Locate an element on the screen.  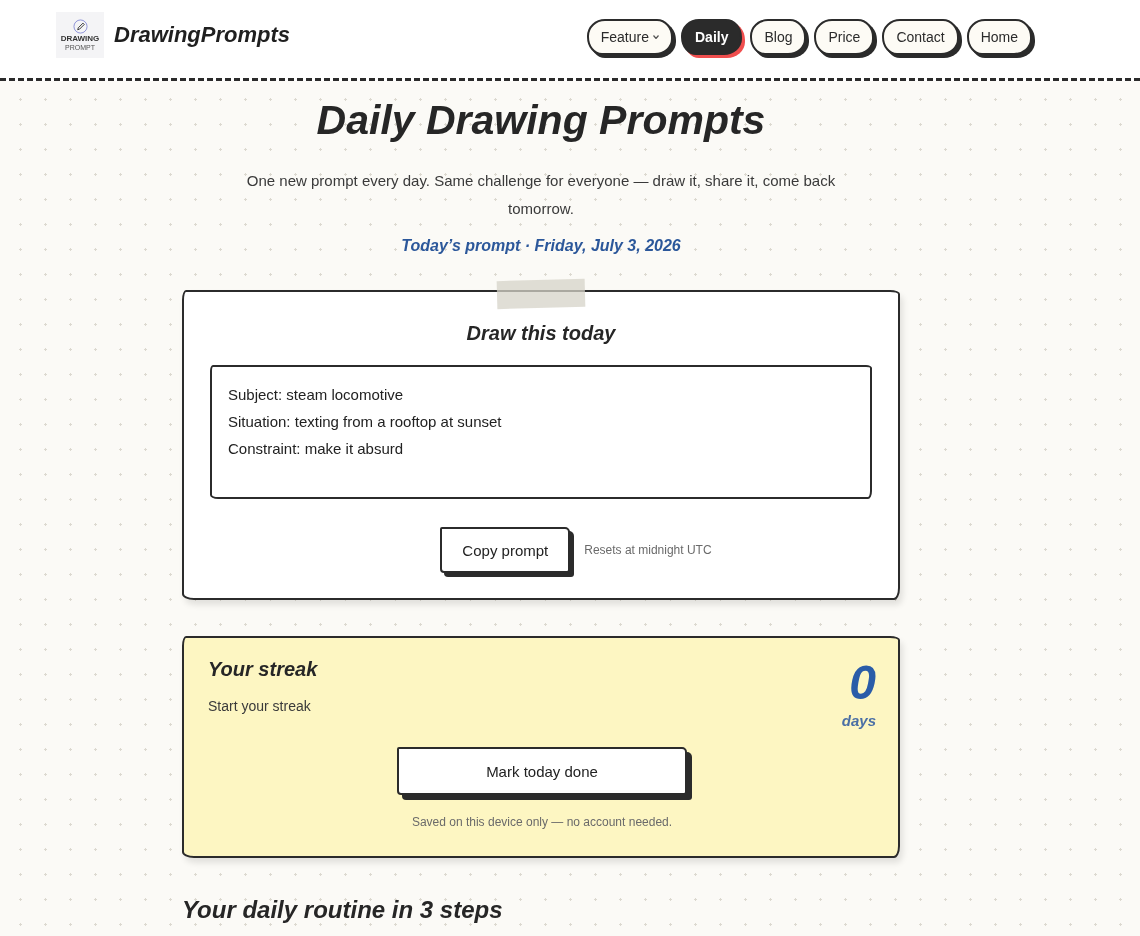
page-subtitle: One new prompt every day. Same challenge for everyone — draw it, share it, come back tomorrow. is located at coordinates (541, 195).